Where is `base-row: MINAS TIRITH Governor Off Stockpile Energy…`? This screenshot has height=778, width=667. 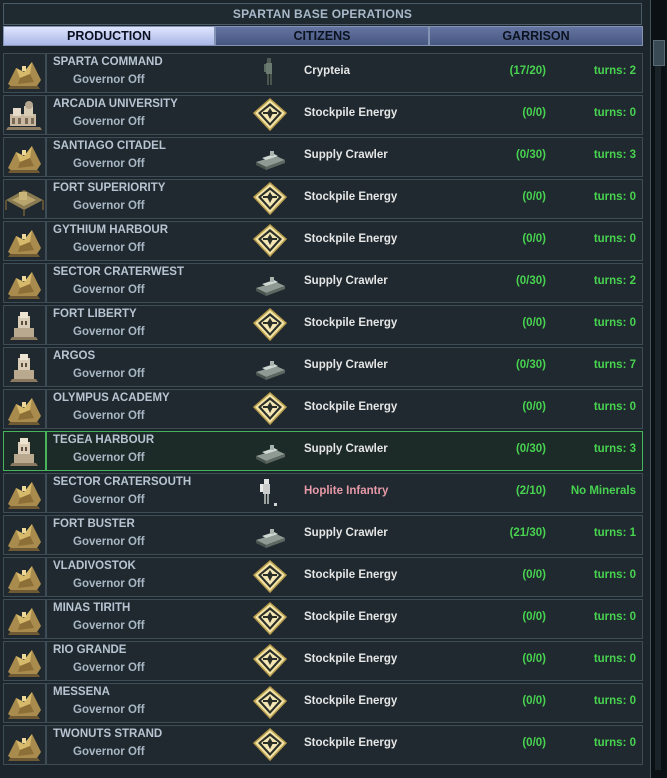 base-row: MINAS TIRITH Governor Off Stockpile Energy… is located at coordinates (323, 619).